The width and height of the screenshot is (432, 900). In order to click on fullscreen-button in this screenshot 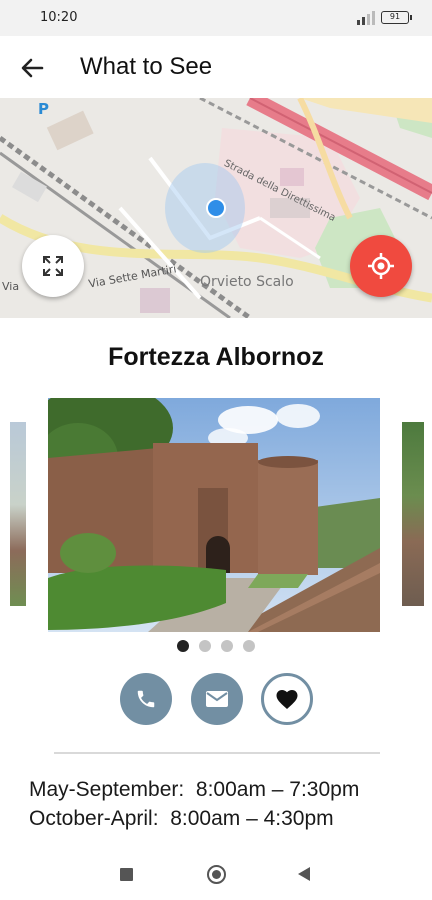, I will do `click(53, 266)`.